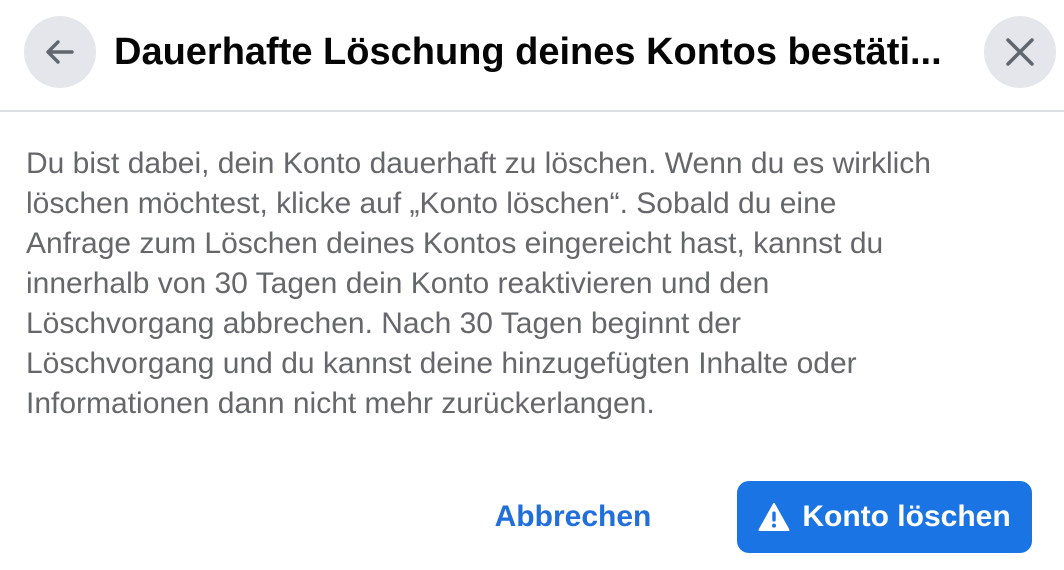 The width and height of the screenshot is (1064, 570). I want to click on close-button, so click(1020, 52).